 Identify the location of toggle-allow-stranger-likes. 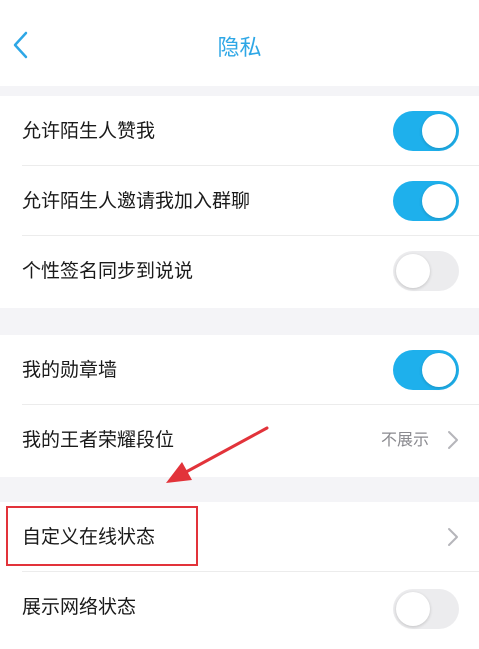
(426, 131).